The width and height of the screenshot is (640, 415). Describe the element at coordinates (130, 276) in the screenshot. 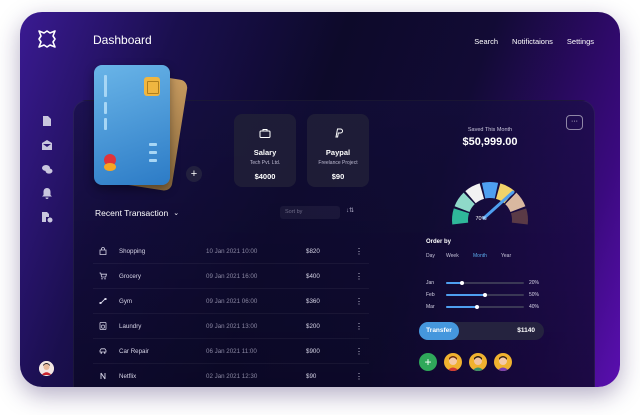

I see `transaction-name: Grocery` at that location.